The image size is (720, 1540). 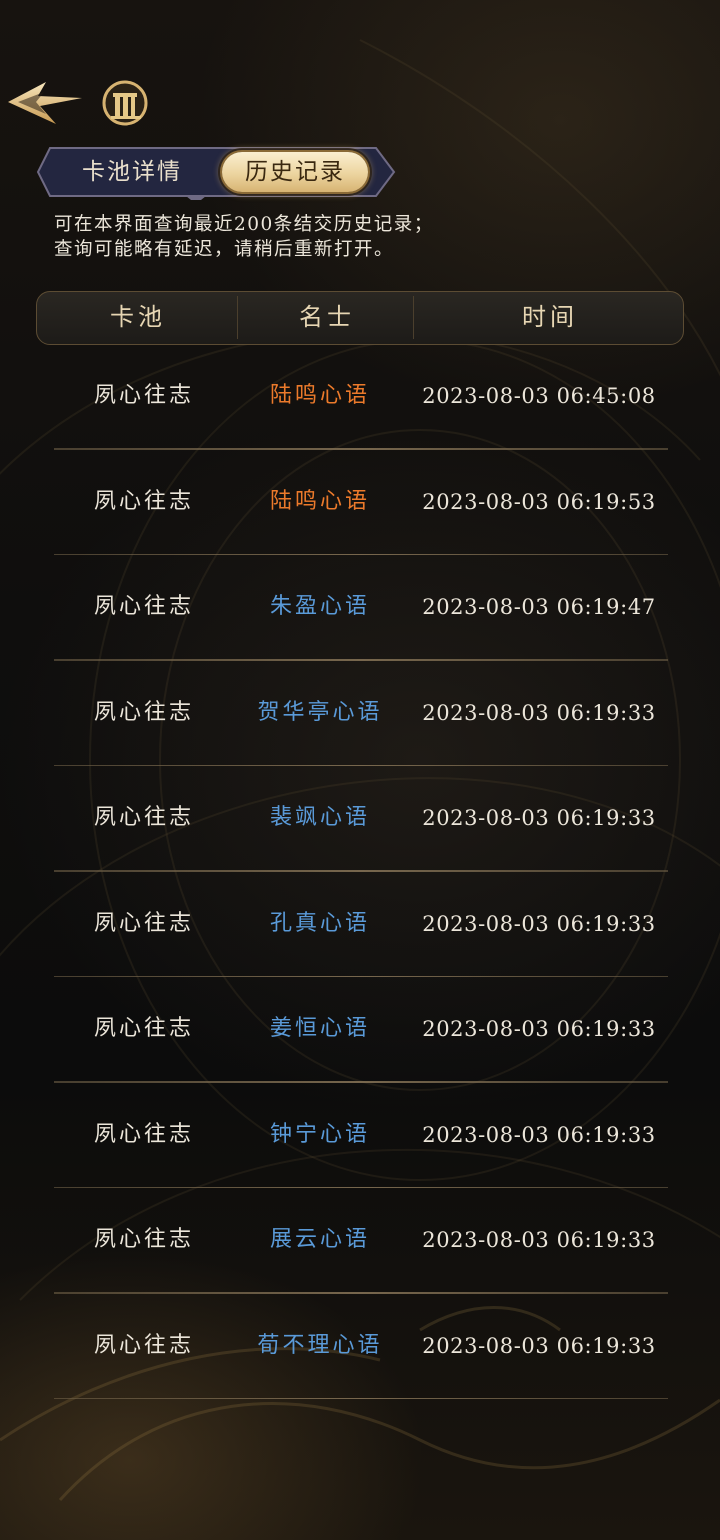 I want to click on table-row: 夙心往志 朱盈心语 2023-08-03 06:19:47, so click(x=361, y=608).